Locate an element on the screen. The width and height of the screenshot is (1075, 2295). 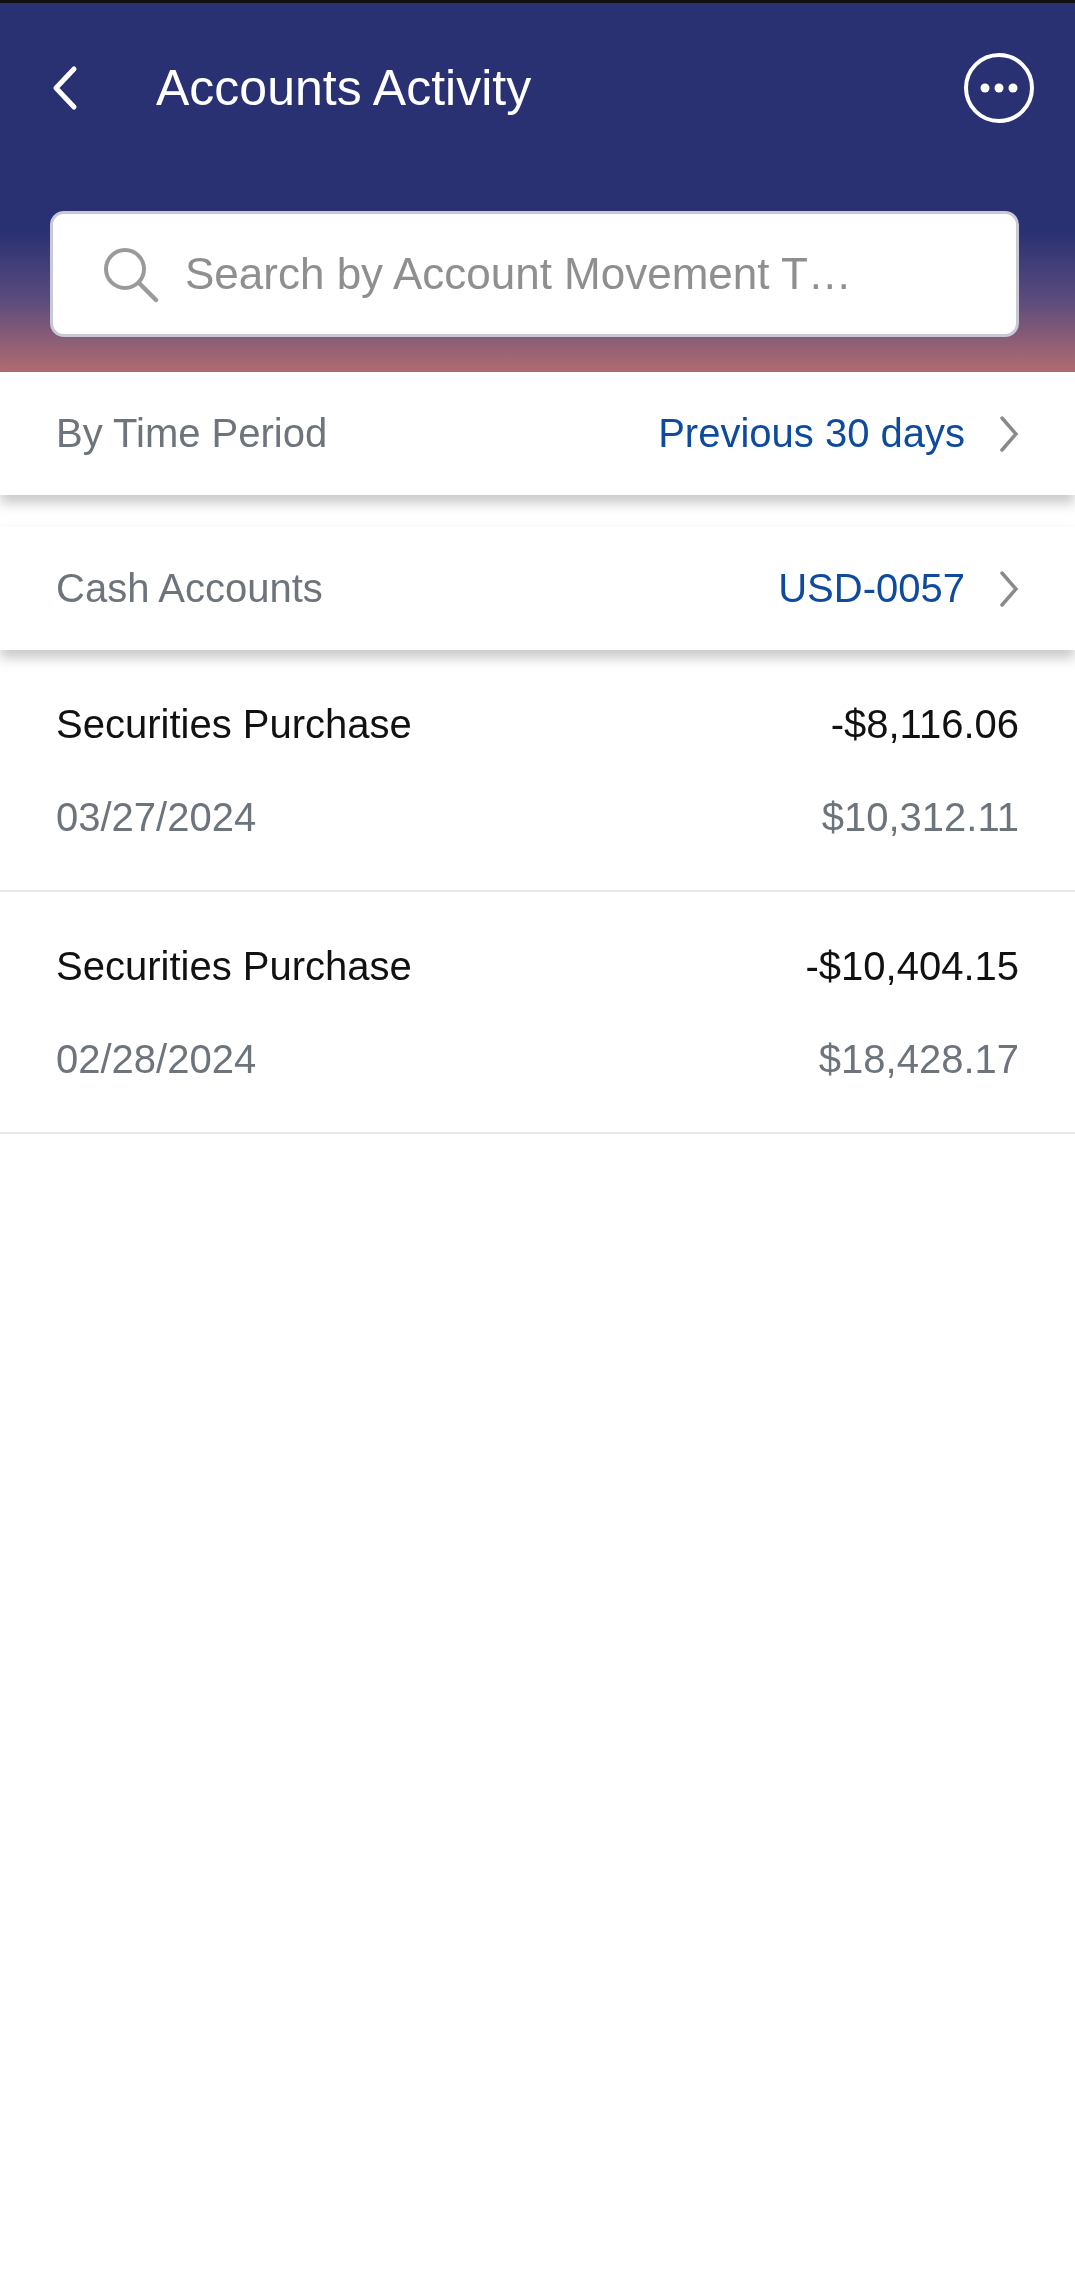
transaction-date: 02/28/2024 is located at coordinates (156, 1059).